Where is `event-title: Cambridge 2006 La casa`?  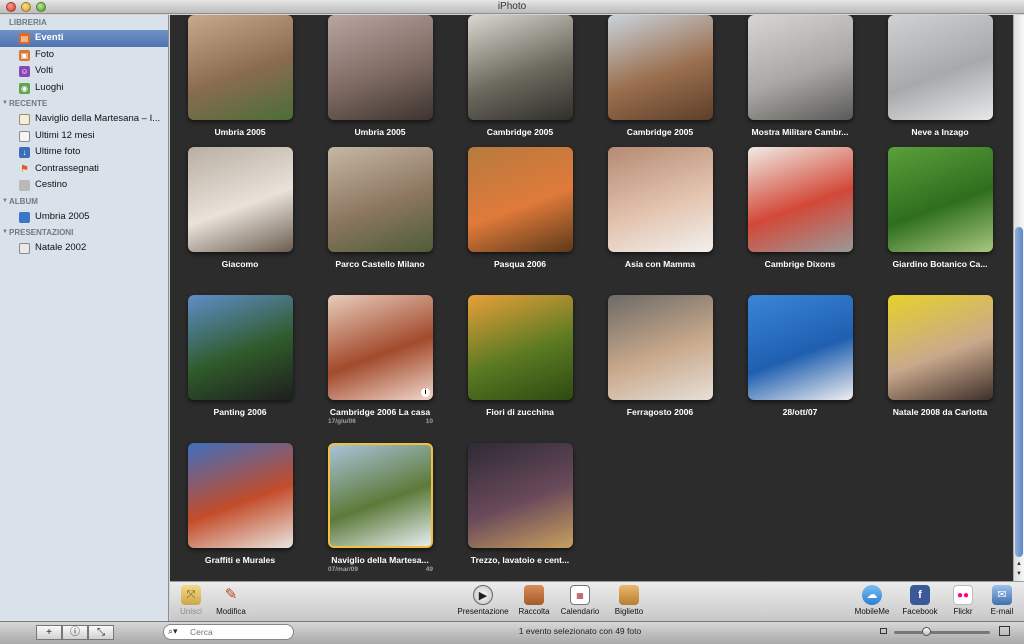
event-title: Cambridge 2006 La casa is located at coordinates (380, 412).